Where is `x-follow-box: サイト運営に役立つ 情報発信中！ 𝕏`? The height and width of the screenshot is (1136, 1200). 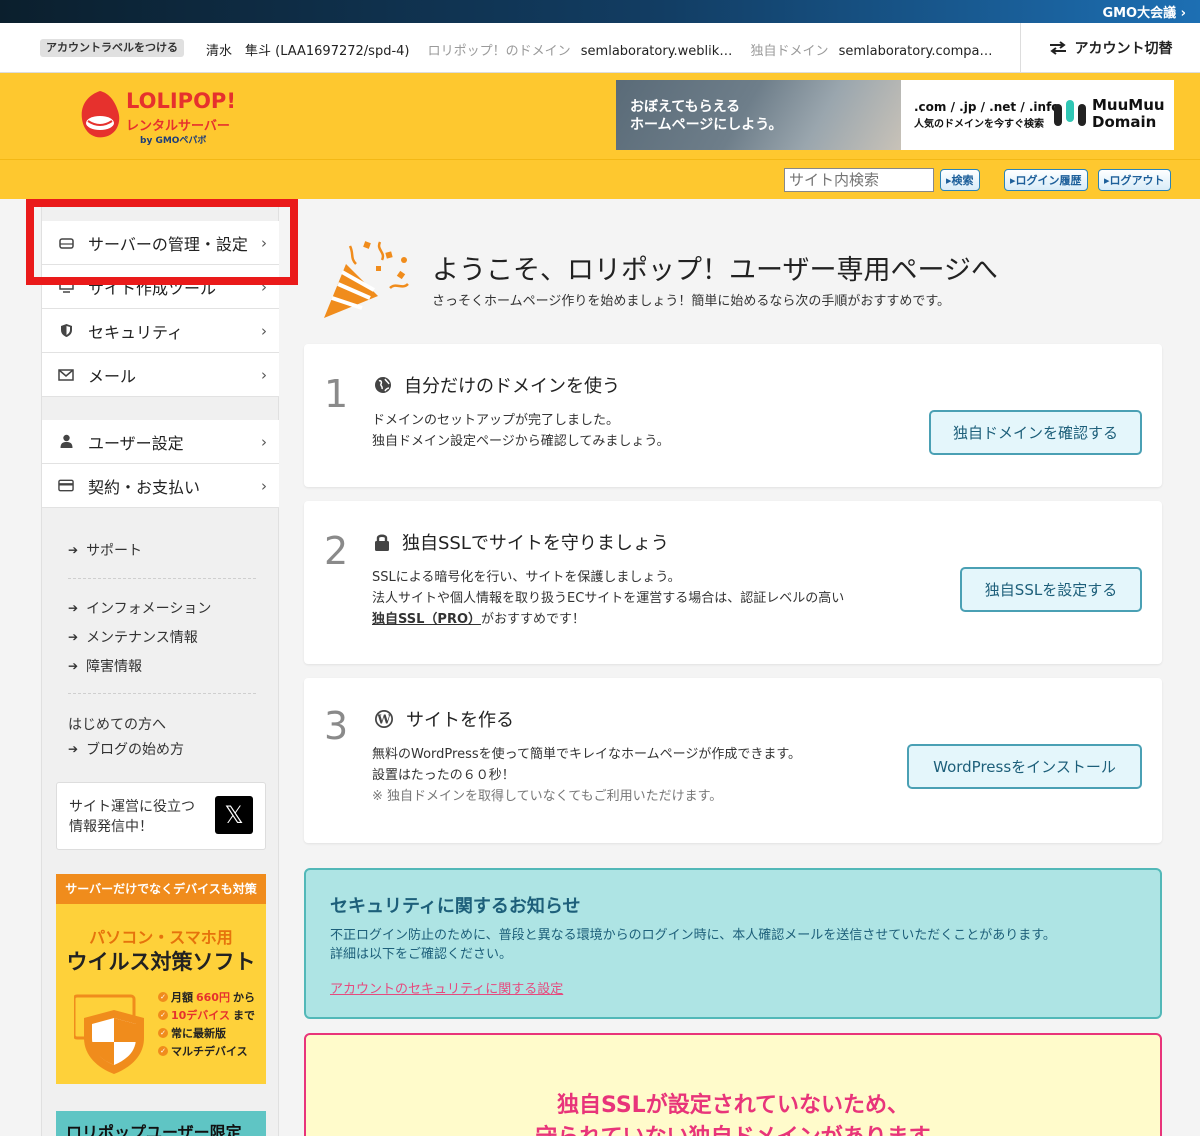 x-follow-box: サイト運営に役立つ 情報発信中！ 𝕏 is located at coordinates (161, 816).